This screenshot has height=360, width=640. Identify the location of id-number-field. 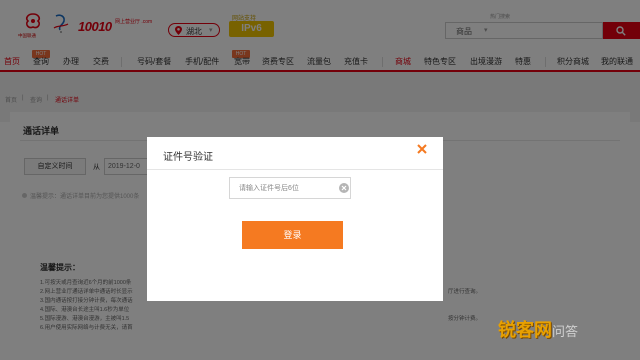
(290, 188).